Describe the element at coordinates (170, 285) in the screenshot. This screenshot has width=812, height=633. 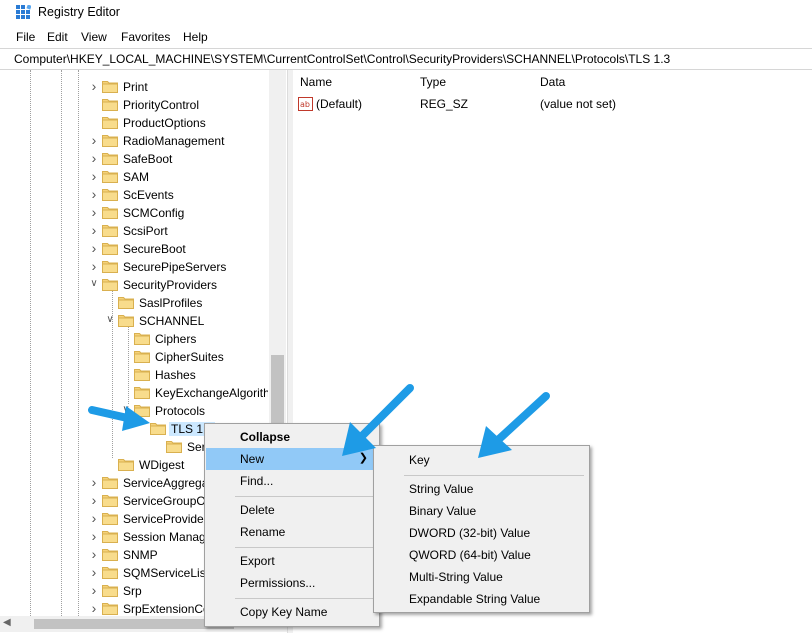
I see `tree-item-label: SecurityProviders` at that location.